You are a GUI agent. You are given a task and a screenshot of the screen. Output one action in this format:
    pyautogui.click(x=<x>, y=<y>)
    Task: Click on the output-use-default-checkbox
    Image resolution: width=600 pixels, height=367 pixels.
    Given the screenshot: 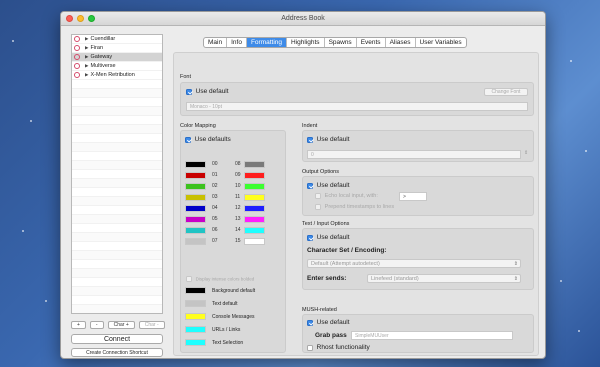 What is the action you would take?
    pyautogui.click(x=310, y=185)
    